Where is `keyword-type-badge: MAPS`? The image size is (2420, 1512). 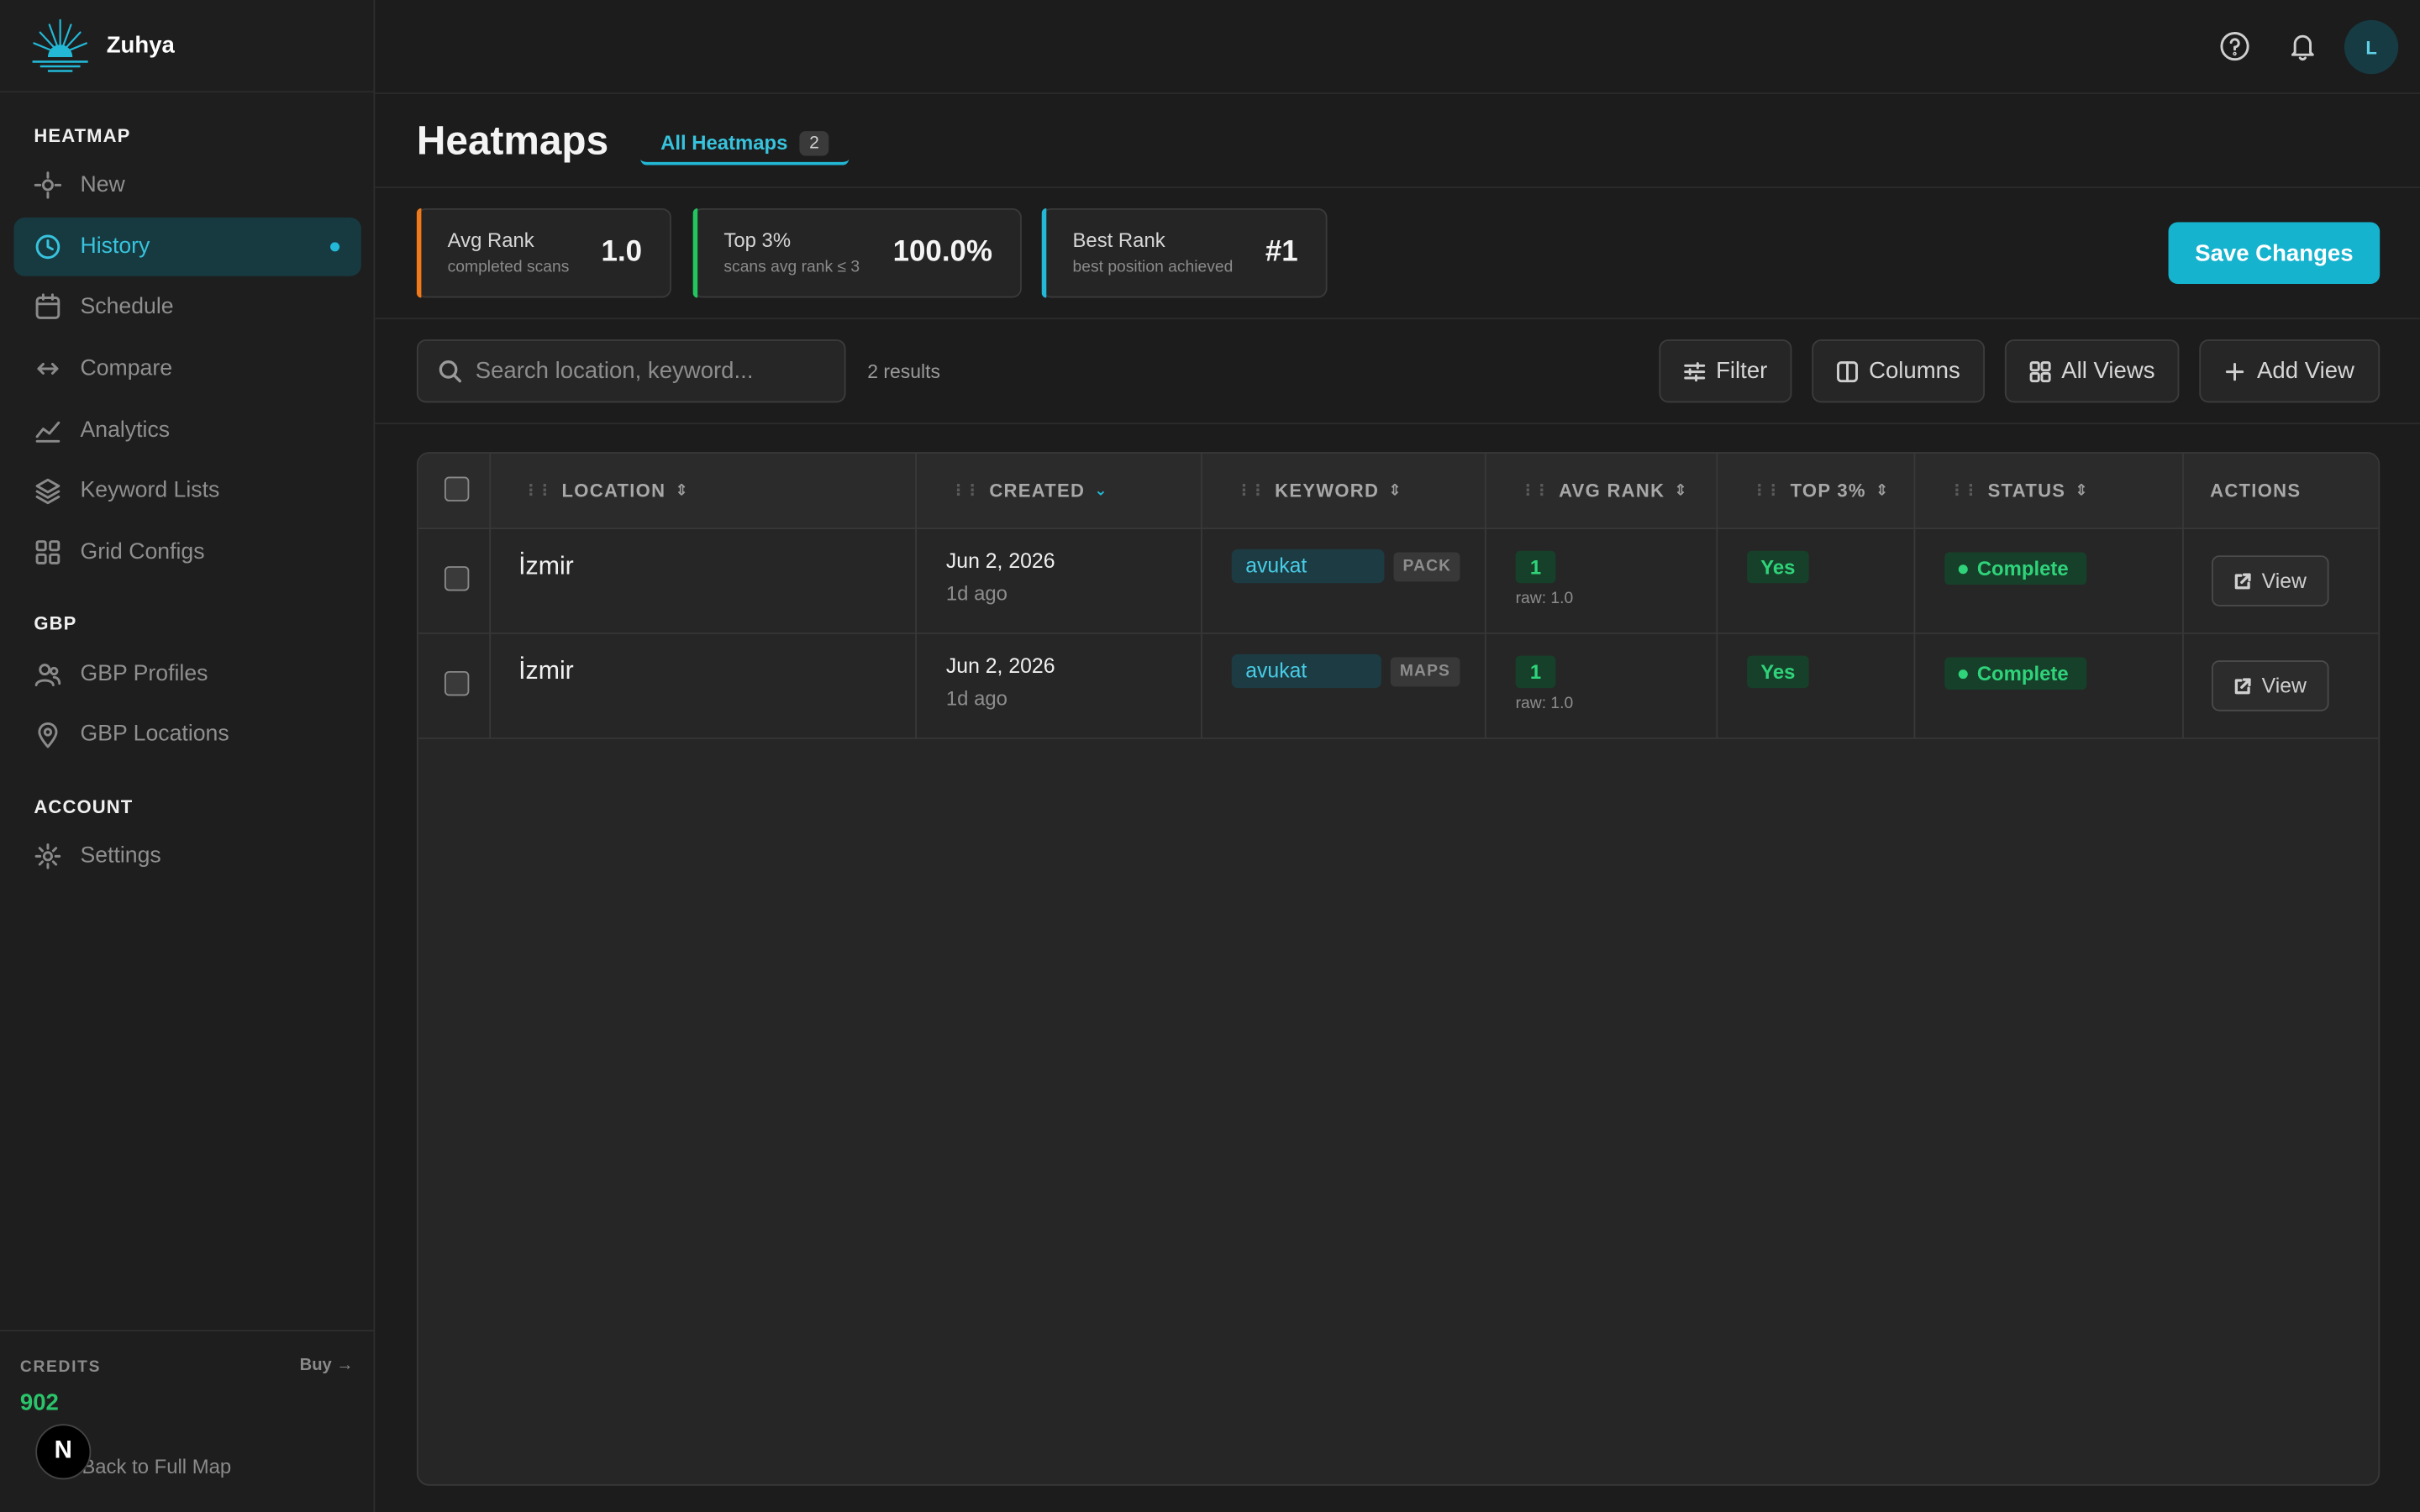 keyword-type-badge: MAPS is located at coordinates (1425, 672).